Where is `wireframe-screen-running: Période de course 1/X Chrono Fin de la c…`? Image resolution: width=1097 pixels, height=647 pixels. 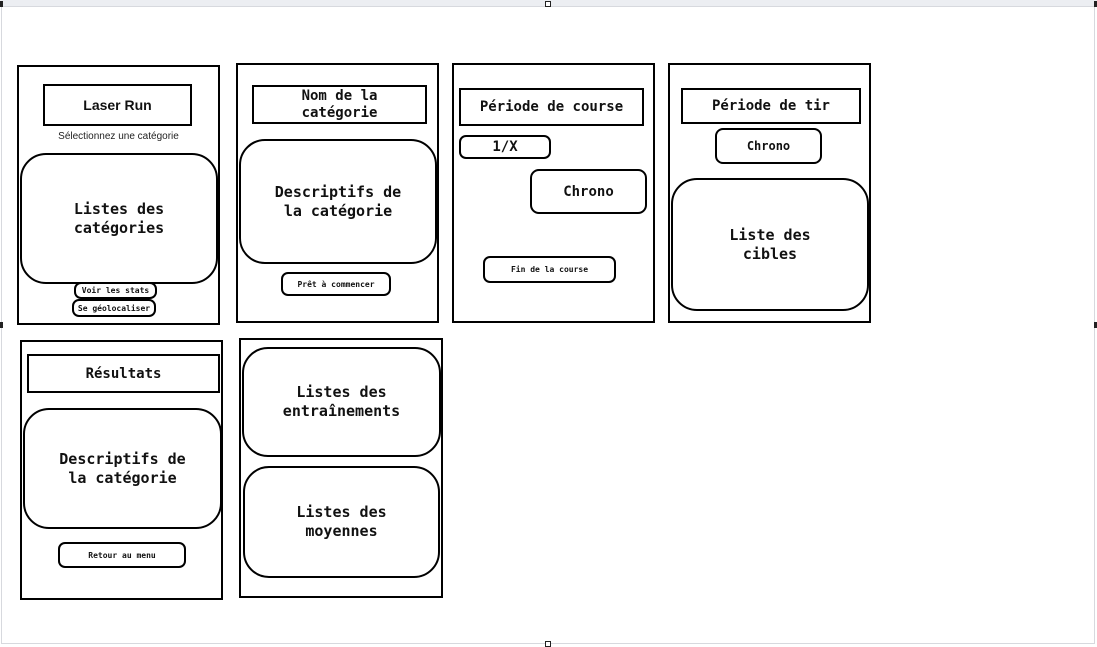
wireframe-screen-running: Période de course 1/X Chrono Fin de la c… is located at coordinates (553, 193).